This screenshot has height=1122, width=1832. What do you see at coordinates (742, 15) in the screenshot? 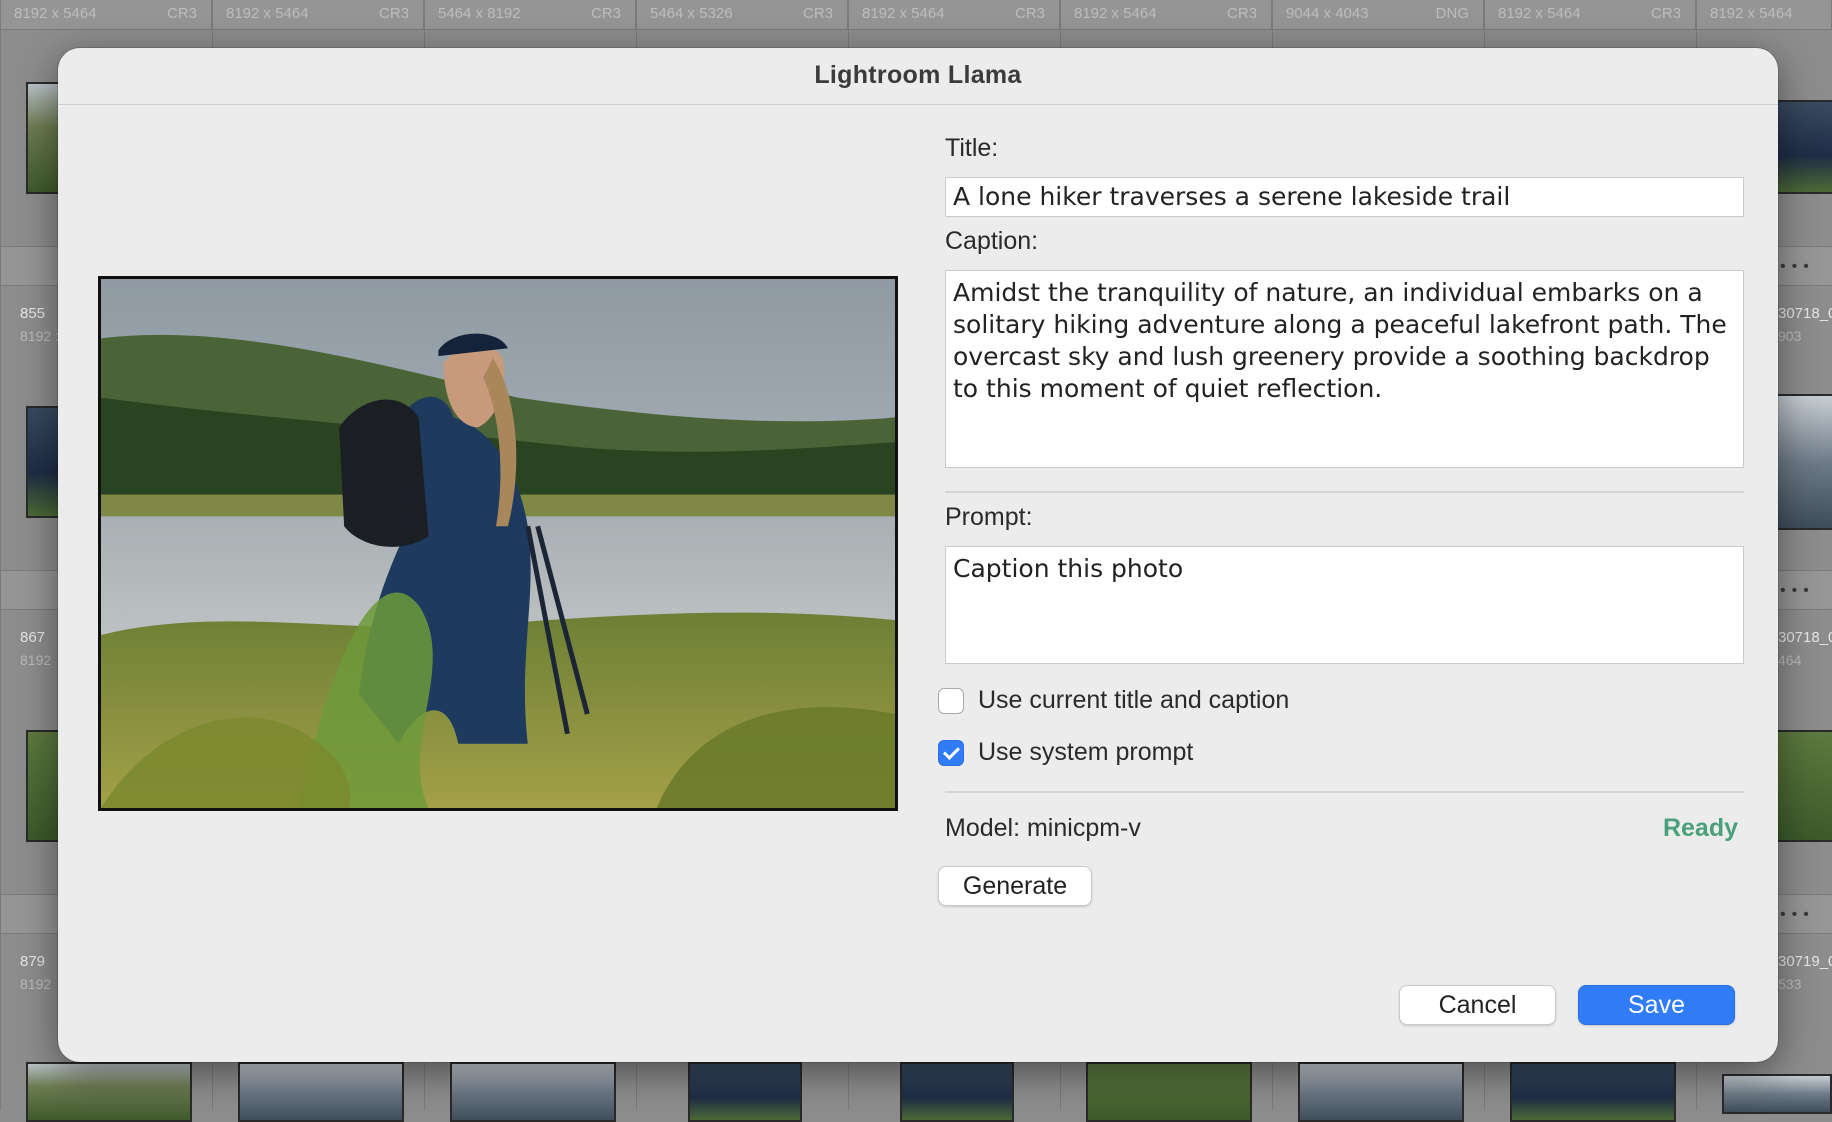
I see `grid-header-cell: 5464 x 5326 CR3` at bounding box center [742, 15].